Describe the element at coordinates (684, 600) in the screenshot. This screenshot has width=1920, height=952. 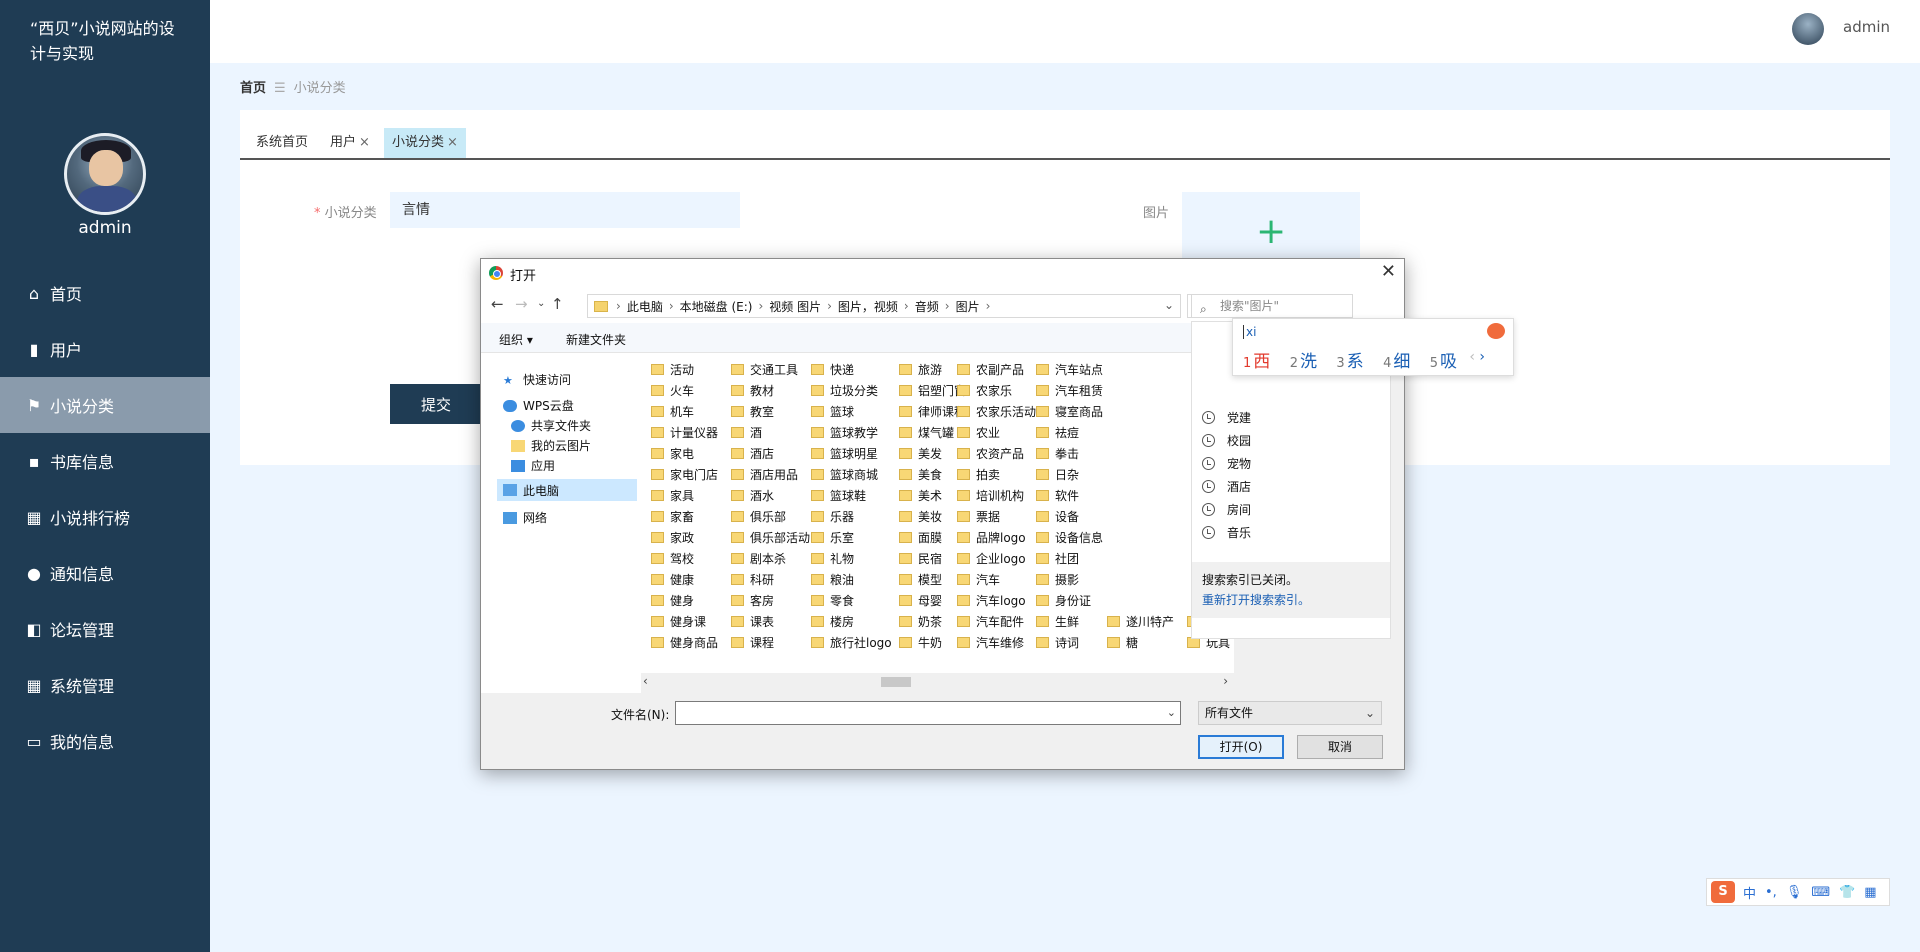
I see `folder-item: 健身` at that location.